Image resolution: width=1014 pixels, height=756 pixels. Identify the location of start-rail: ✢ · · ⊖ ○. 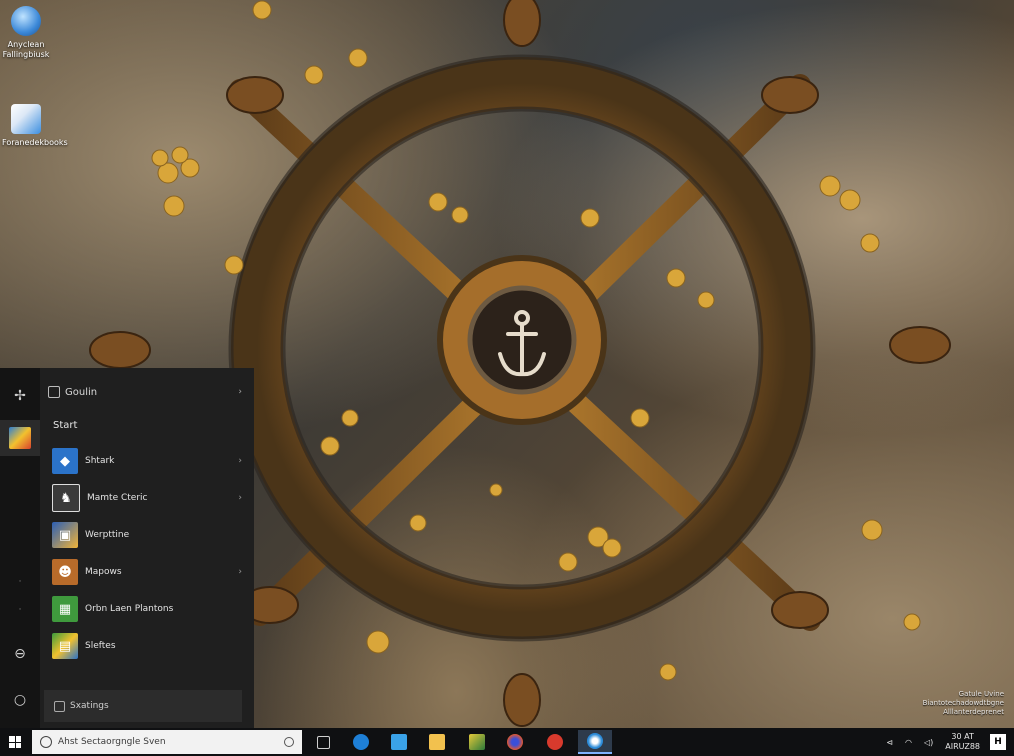
(20, 548).